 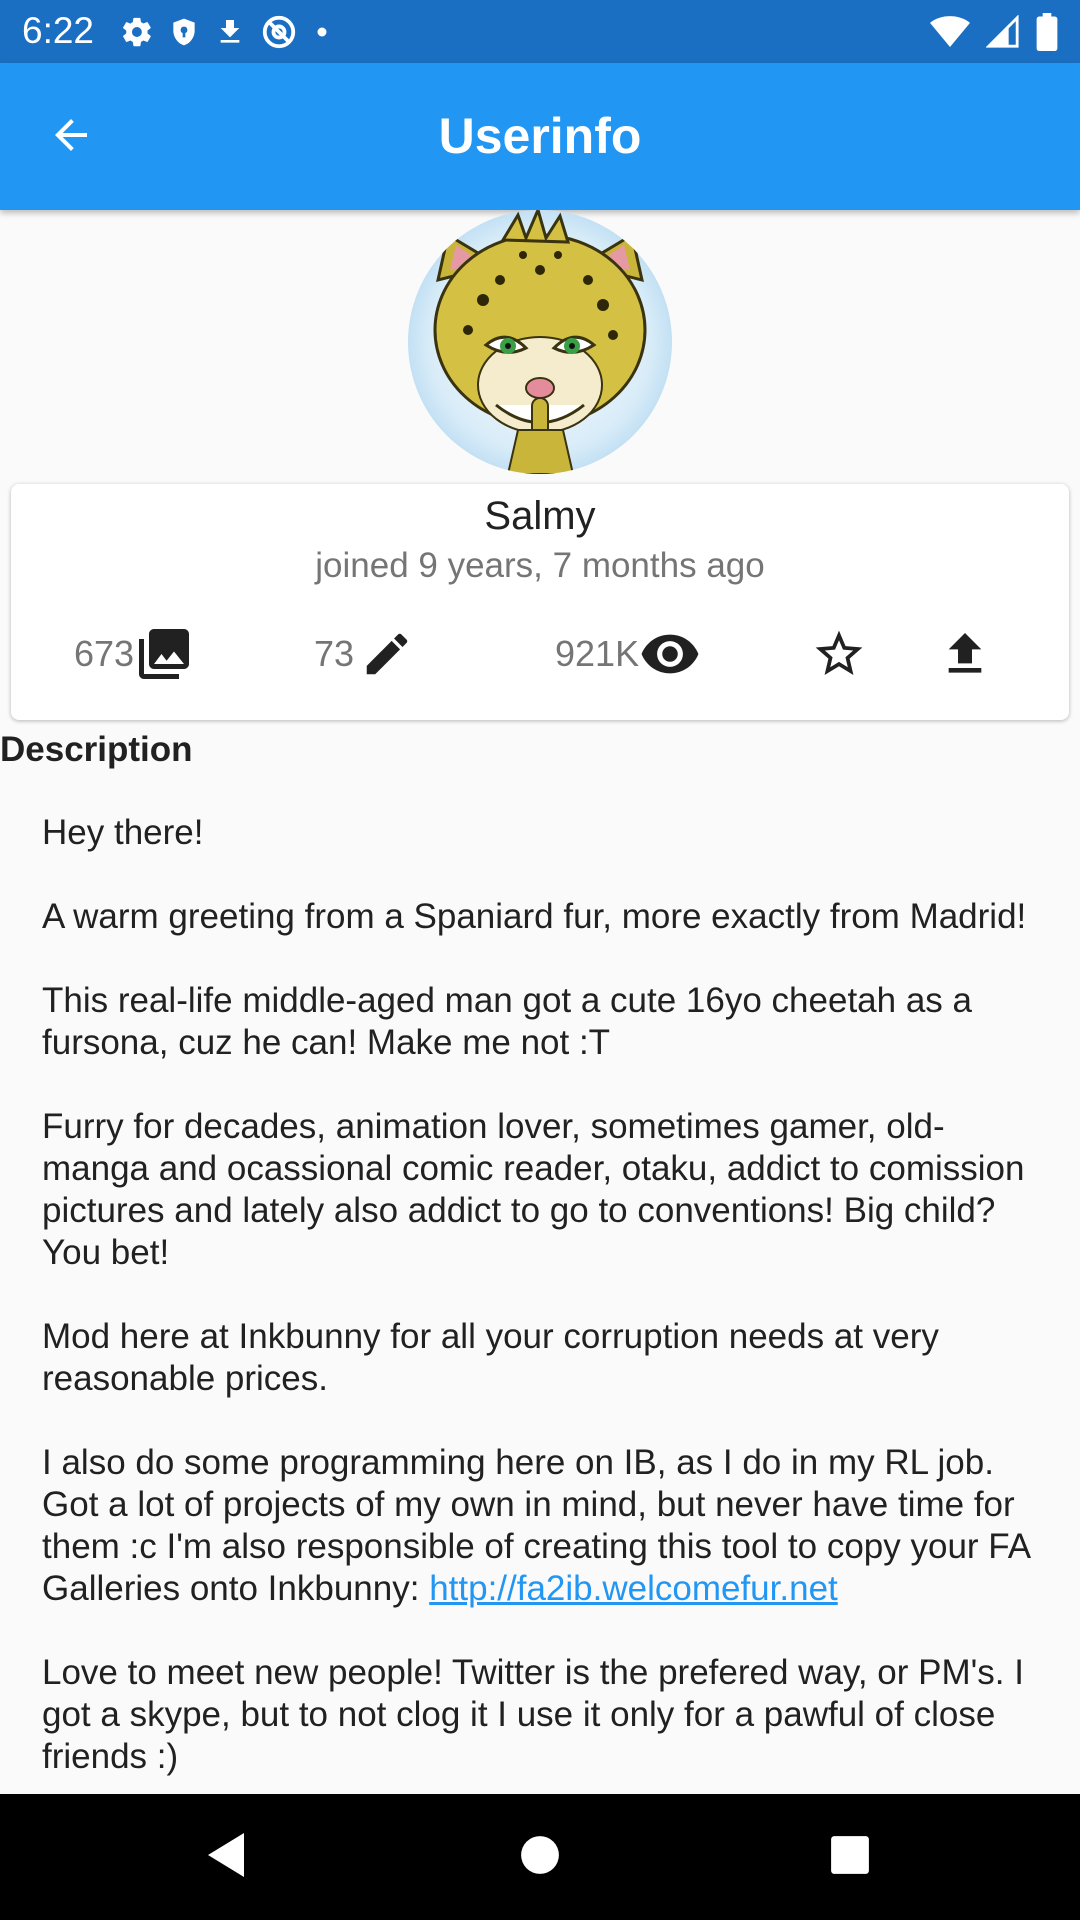 I want to click on fa2ib-link: http://fa2ib.welcomefur.net, so click(x=633, y=1588).